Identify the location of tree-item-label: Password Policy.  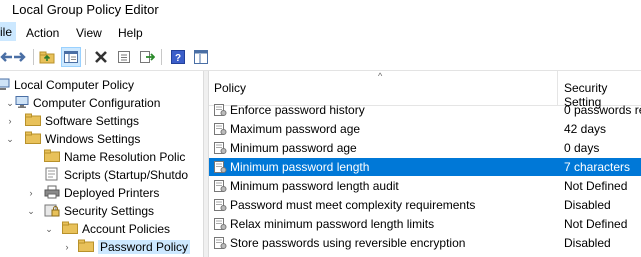
(144, 247).